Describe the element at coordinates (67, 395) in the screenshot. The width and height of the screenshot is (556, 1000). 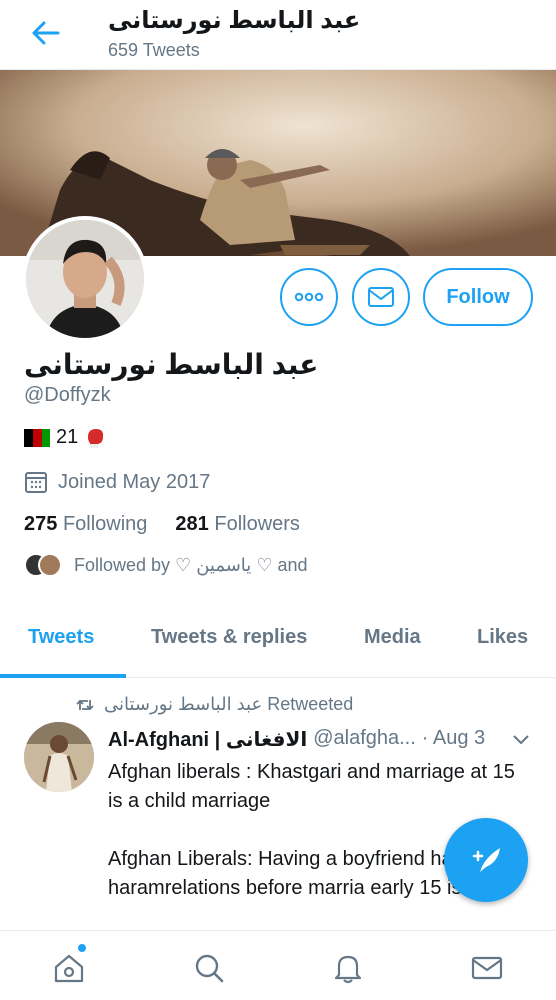
I see `profile-handle: @Doffyzk` at that location.